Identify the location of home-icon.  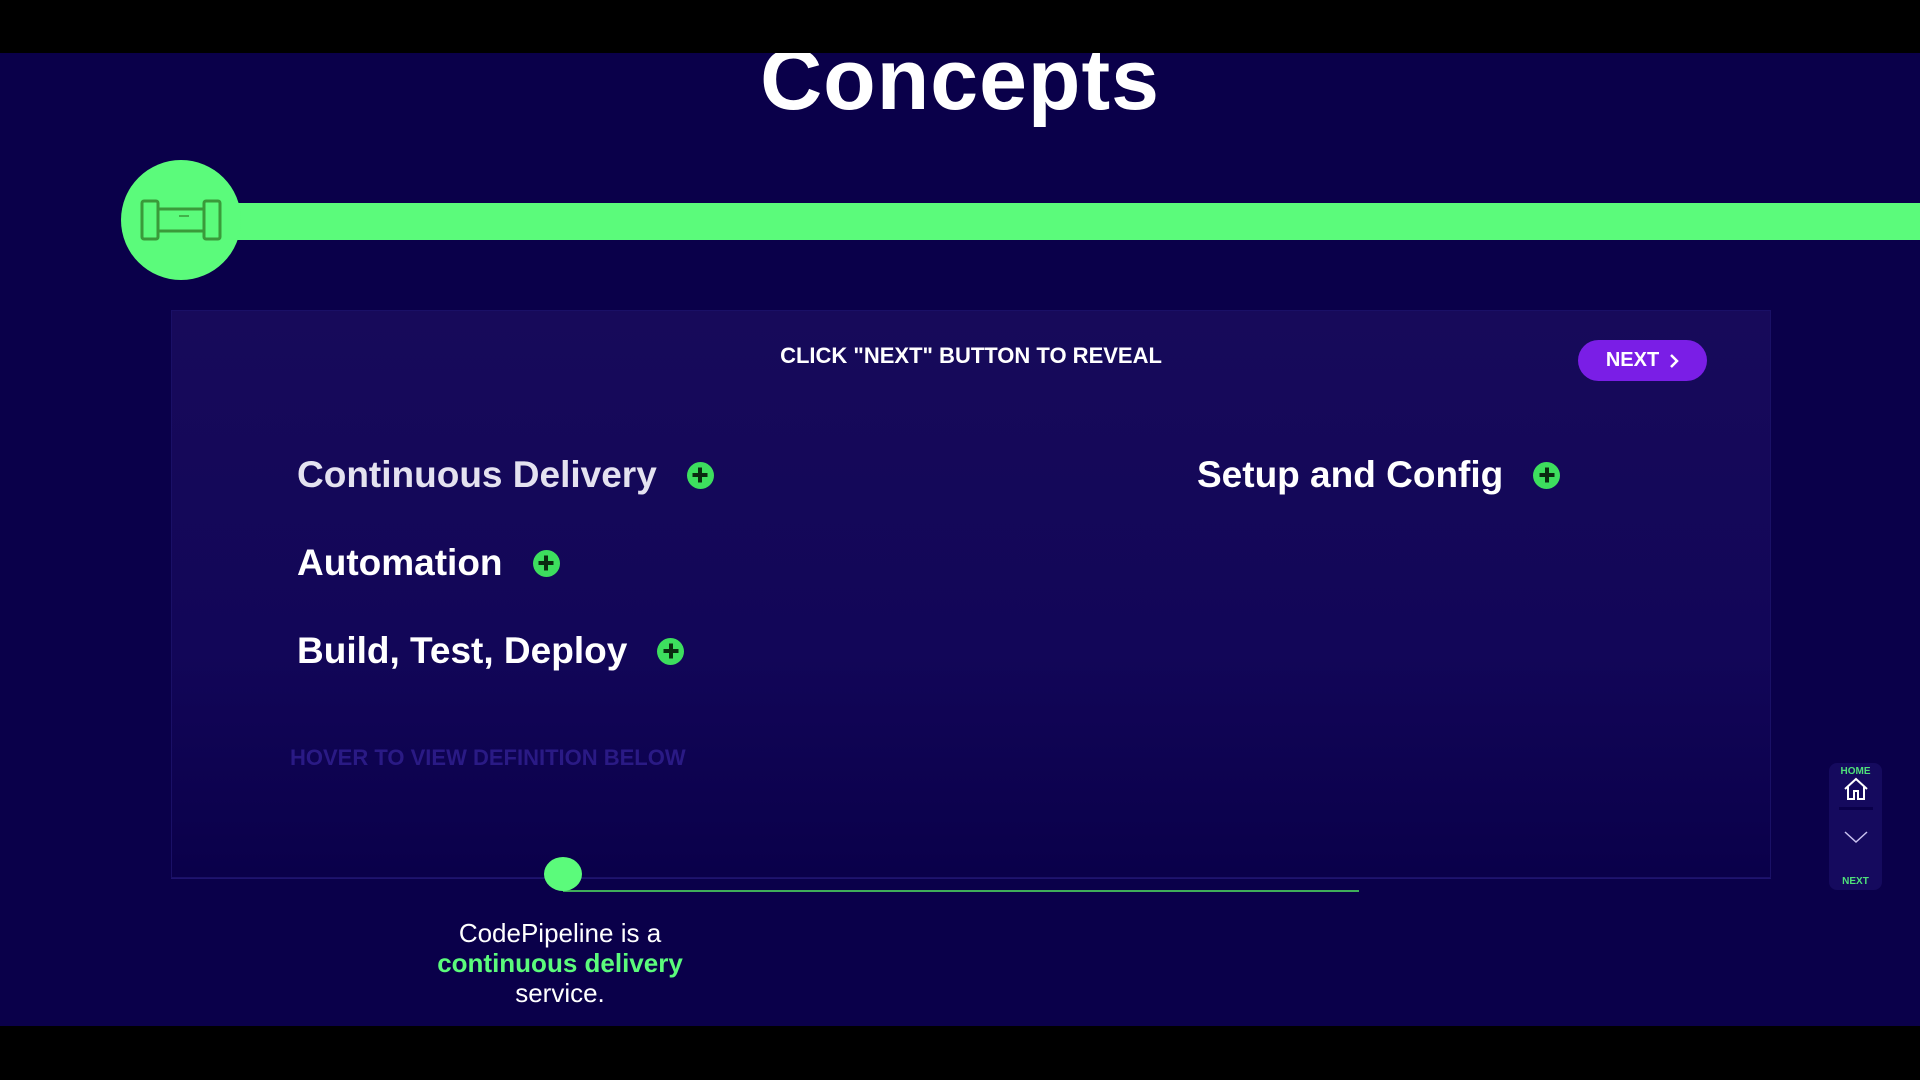
(1856, 789).